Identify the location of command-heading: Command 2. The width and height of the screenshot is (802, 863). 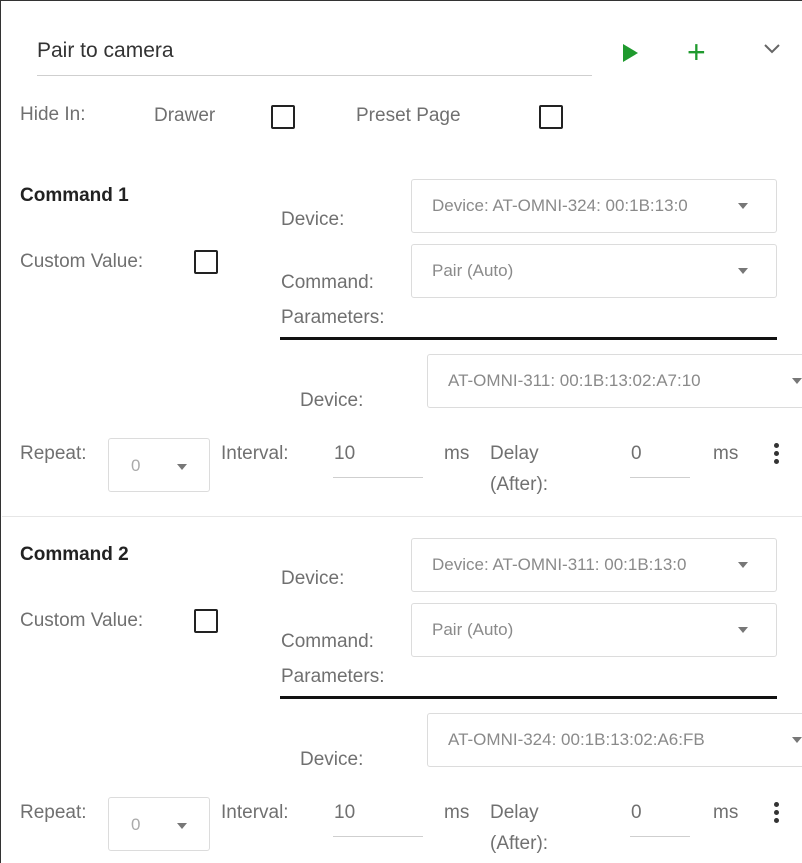
(74, 554).